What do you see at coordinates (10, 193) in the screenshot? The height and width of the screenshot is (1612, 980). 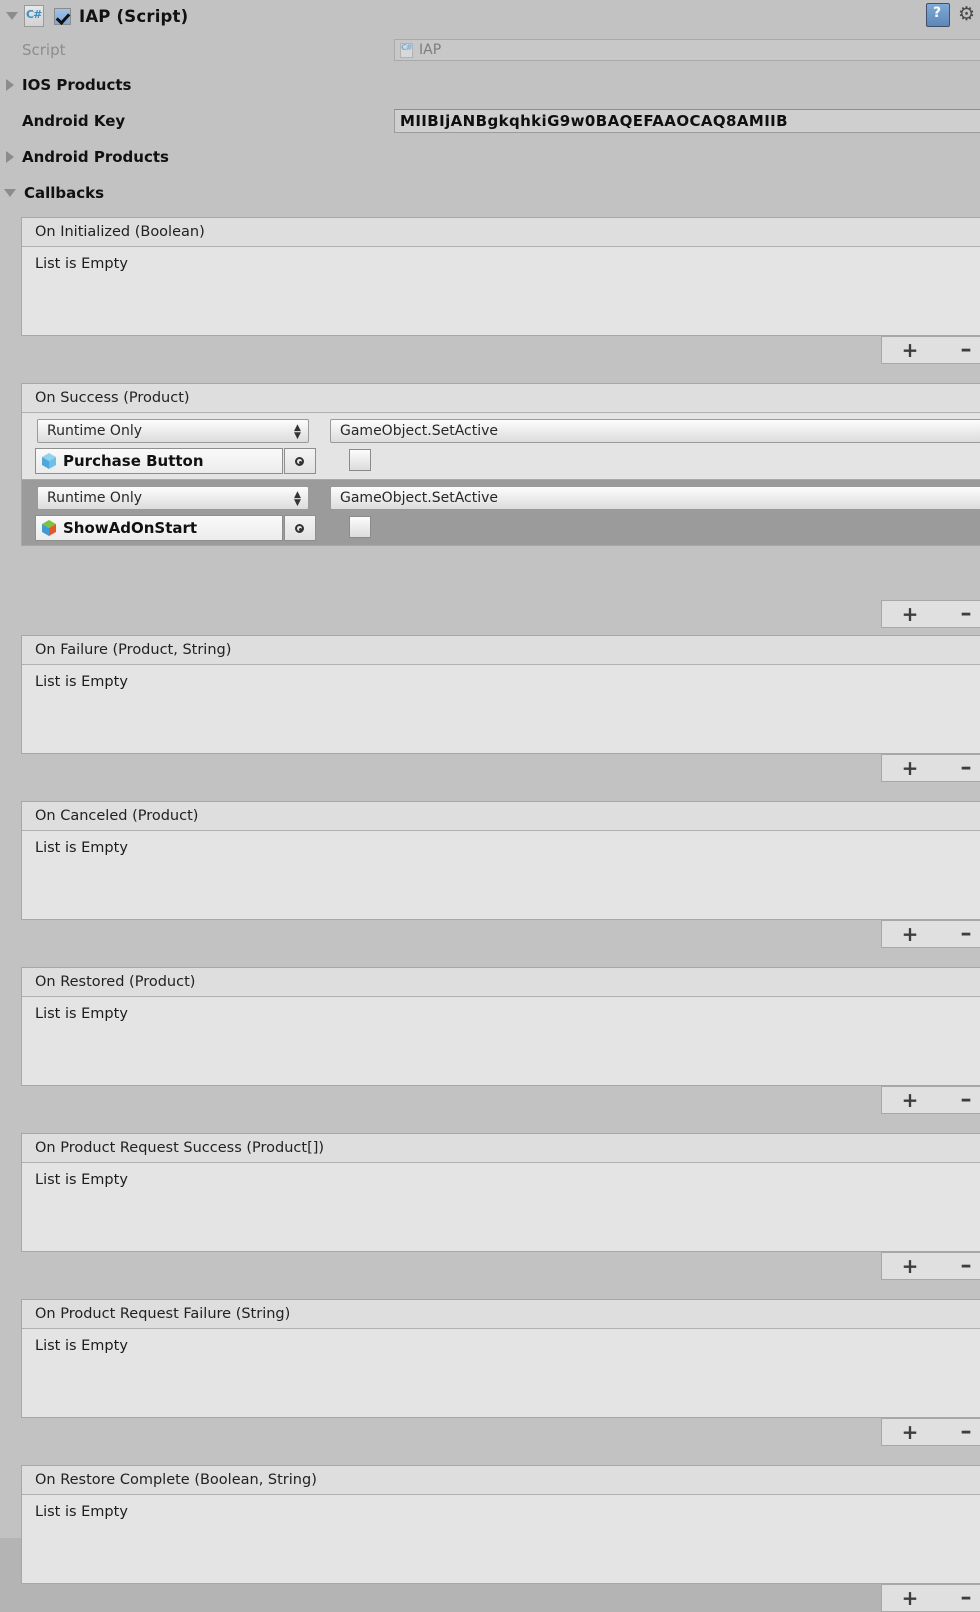 I see `callbacks-foldout-arrow-icon` at bounding box center [10, 193].